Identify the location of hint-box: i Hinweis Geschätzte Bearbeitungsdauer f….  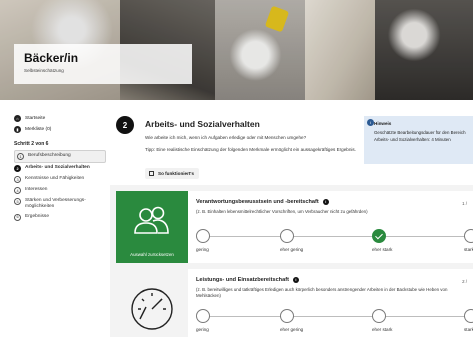
(418, 140).